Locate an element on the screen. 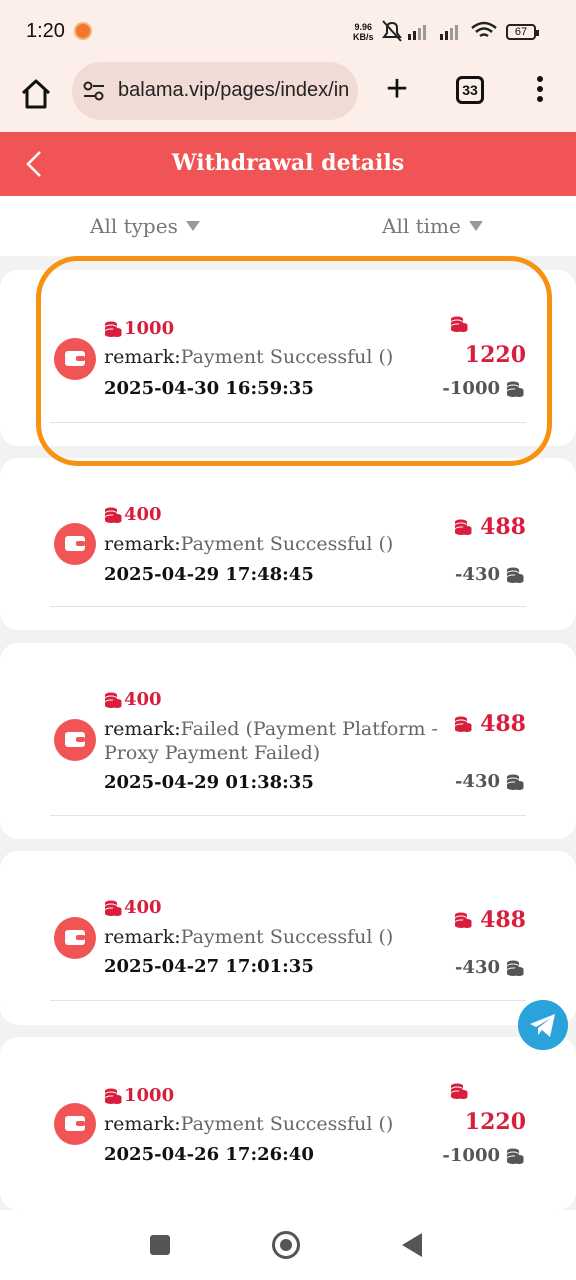  home-nav-button is located at coordinates (286, 1245).